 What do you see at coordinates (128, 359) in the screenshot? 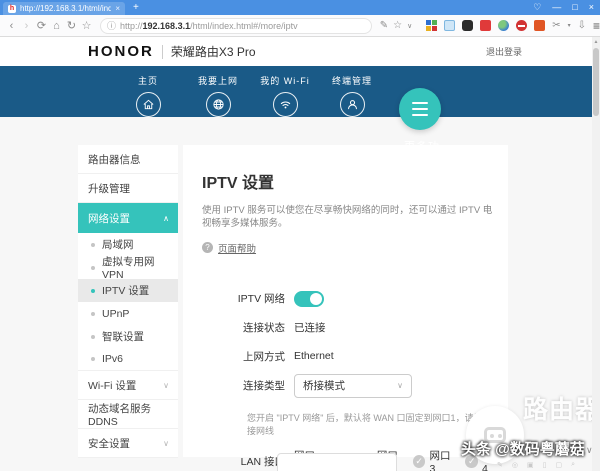
I see `sidebar-item-ipv6: IPv6` at bounding box center [128, 359].